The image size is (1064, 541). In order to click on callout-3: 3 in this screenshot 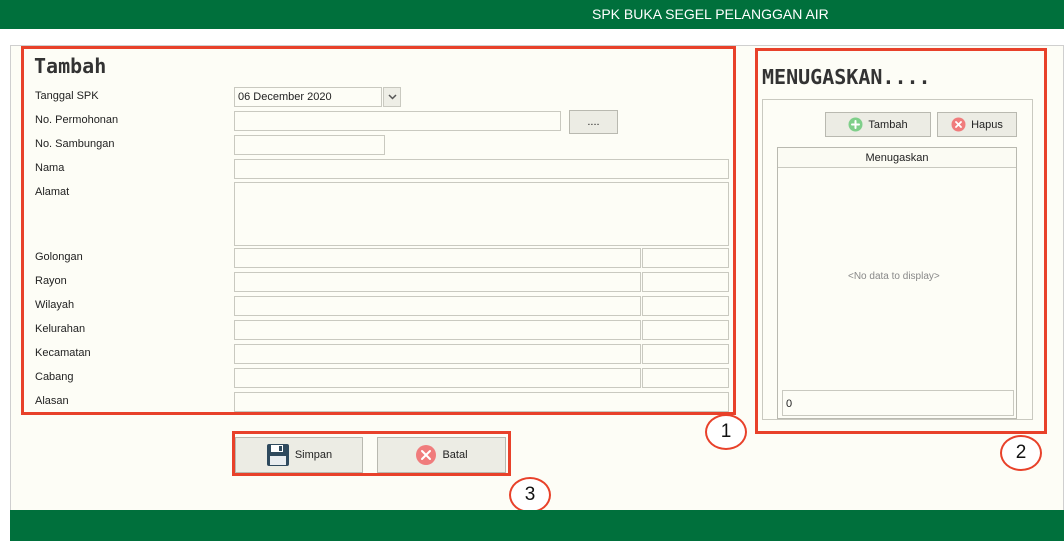, I will do `click(530, 495)`.